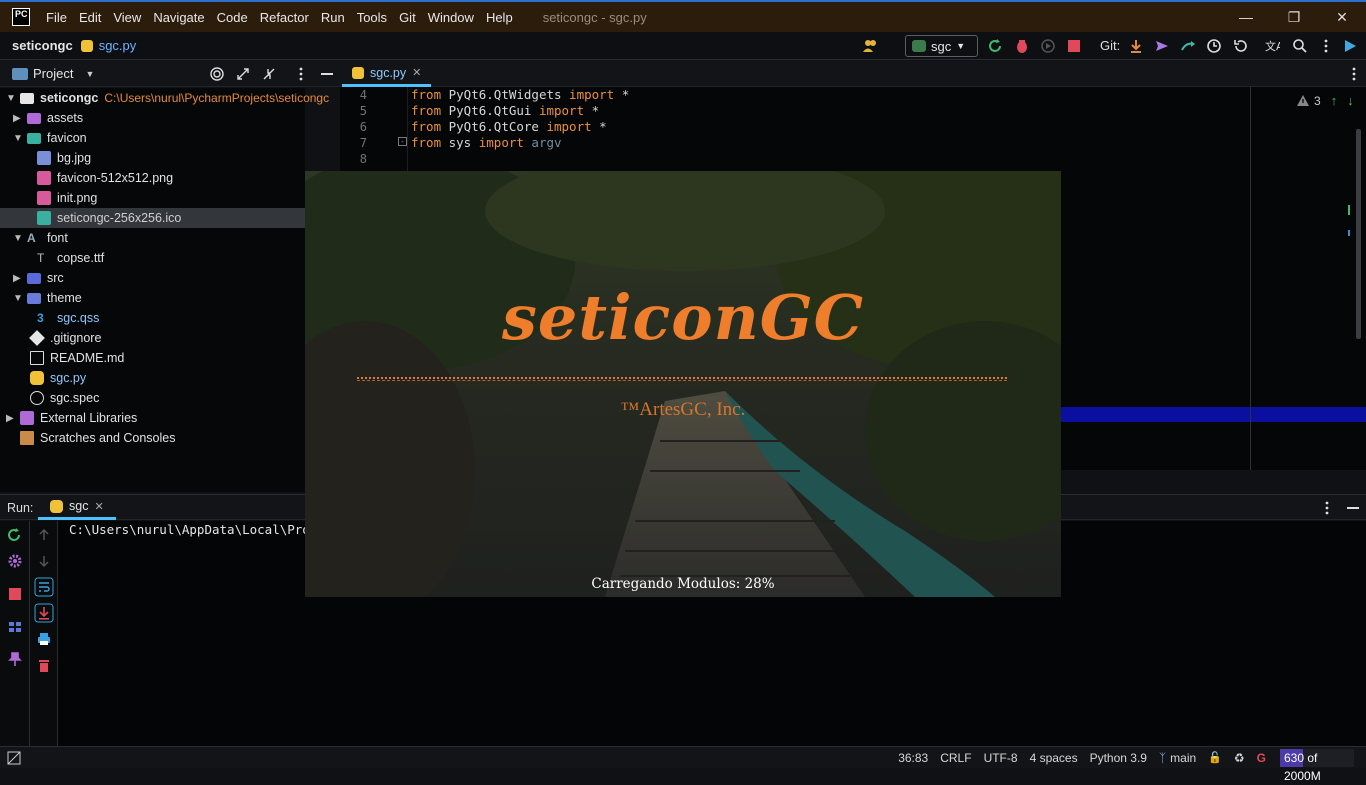 This screenshot has height=785, width=1366. I want to click on translate-icon: 文A, so click(1272, 46).